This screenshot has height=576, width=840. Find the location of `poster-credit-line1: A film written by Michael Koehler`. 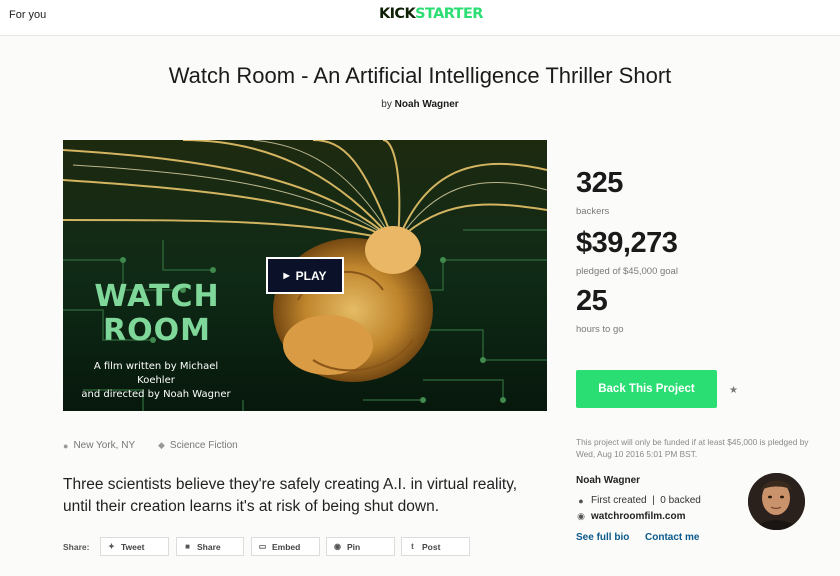

poster-credit-line1: A film written by Michael Koehler is located at coordinates (156, 373).